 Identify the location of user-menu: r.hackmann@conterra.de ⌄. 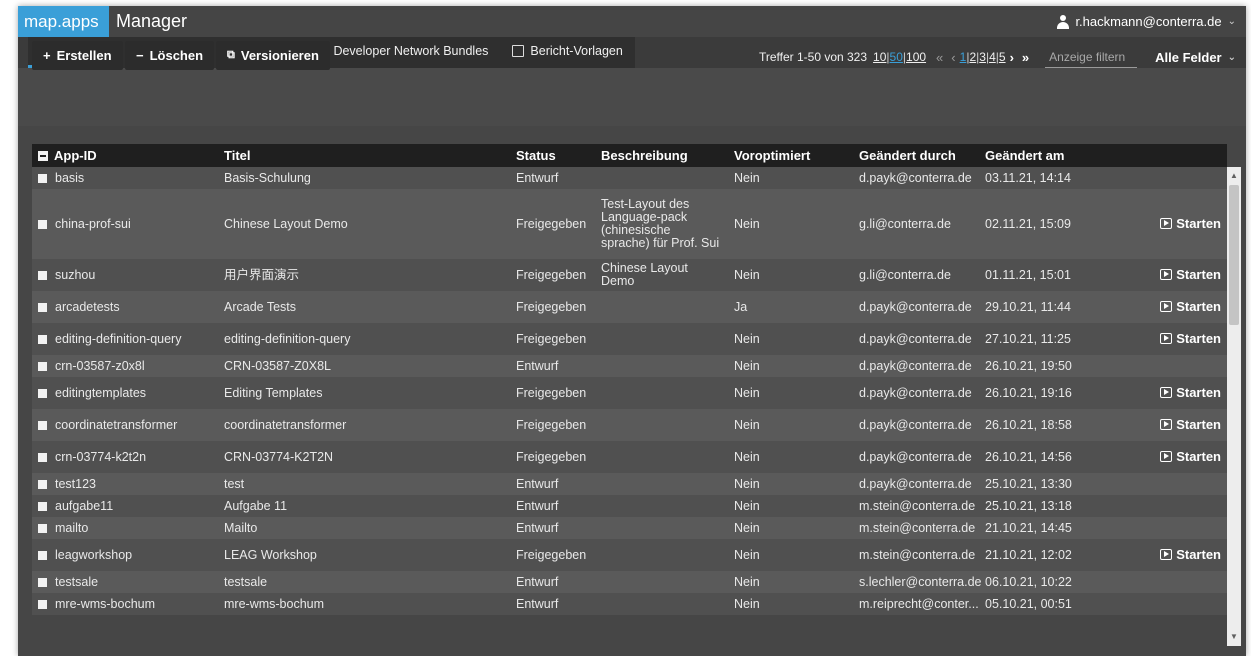
(1146, 21).